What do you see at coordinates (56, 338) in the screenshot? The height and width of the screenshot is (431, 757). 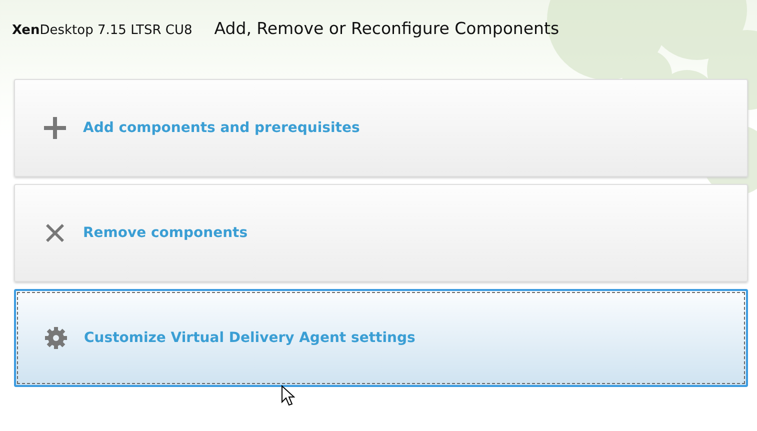 I see `settings-icon` at bounding box center [56, 338].